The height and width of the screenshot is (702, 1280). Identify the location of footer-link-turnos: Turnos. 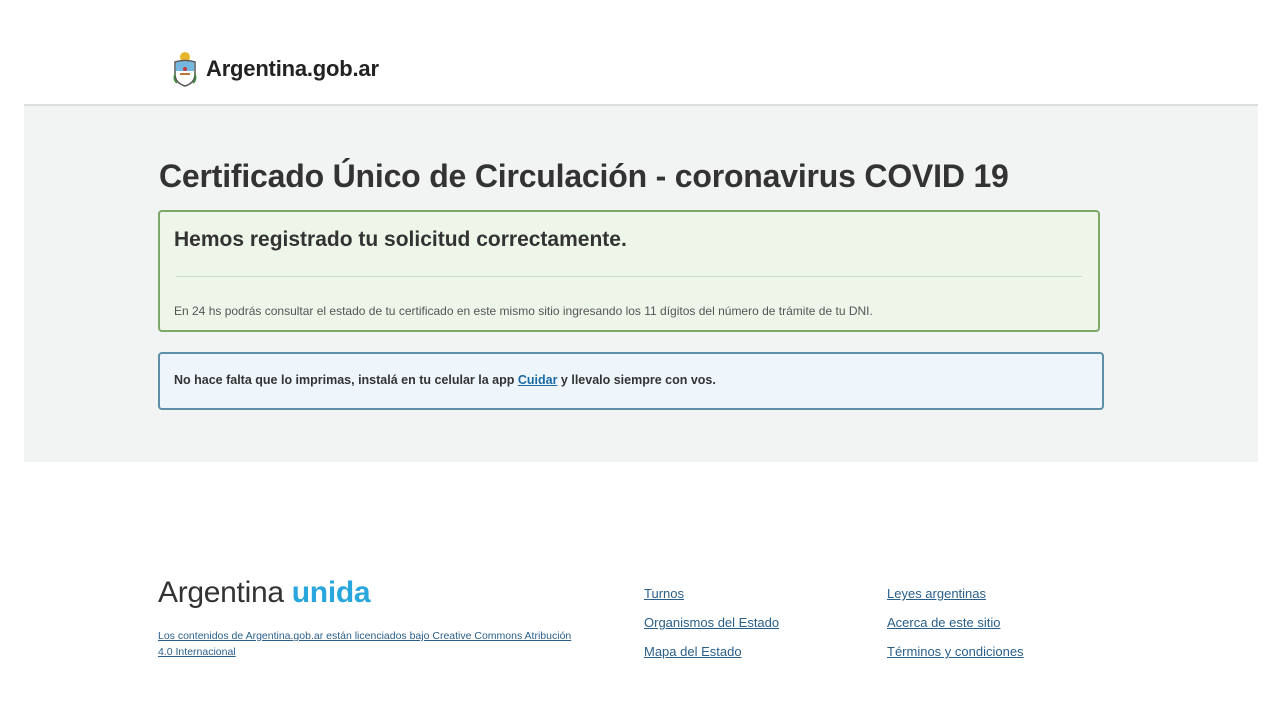
(664, 593).